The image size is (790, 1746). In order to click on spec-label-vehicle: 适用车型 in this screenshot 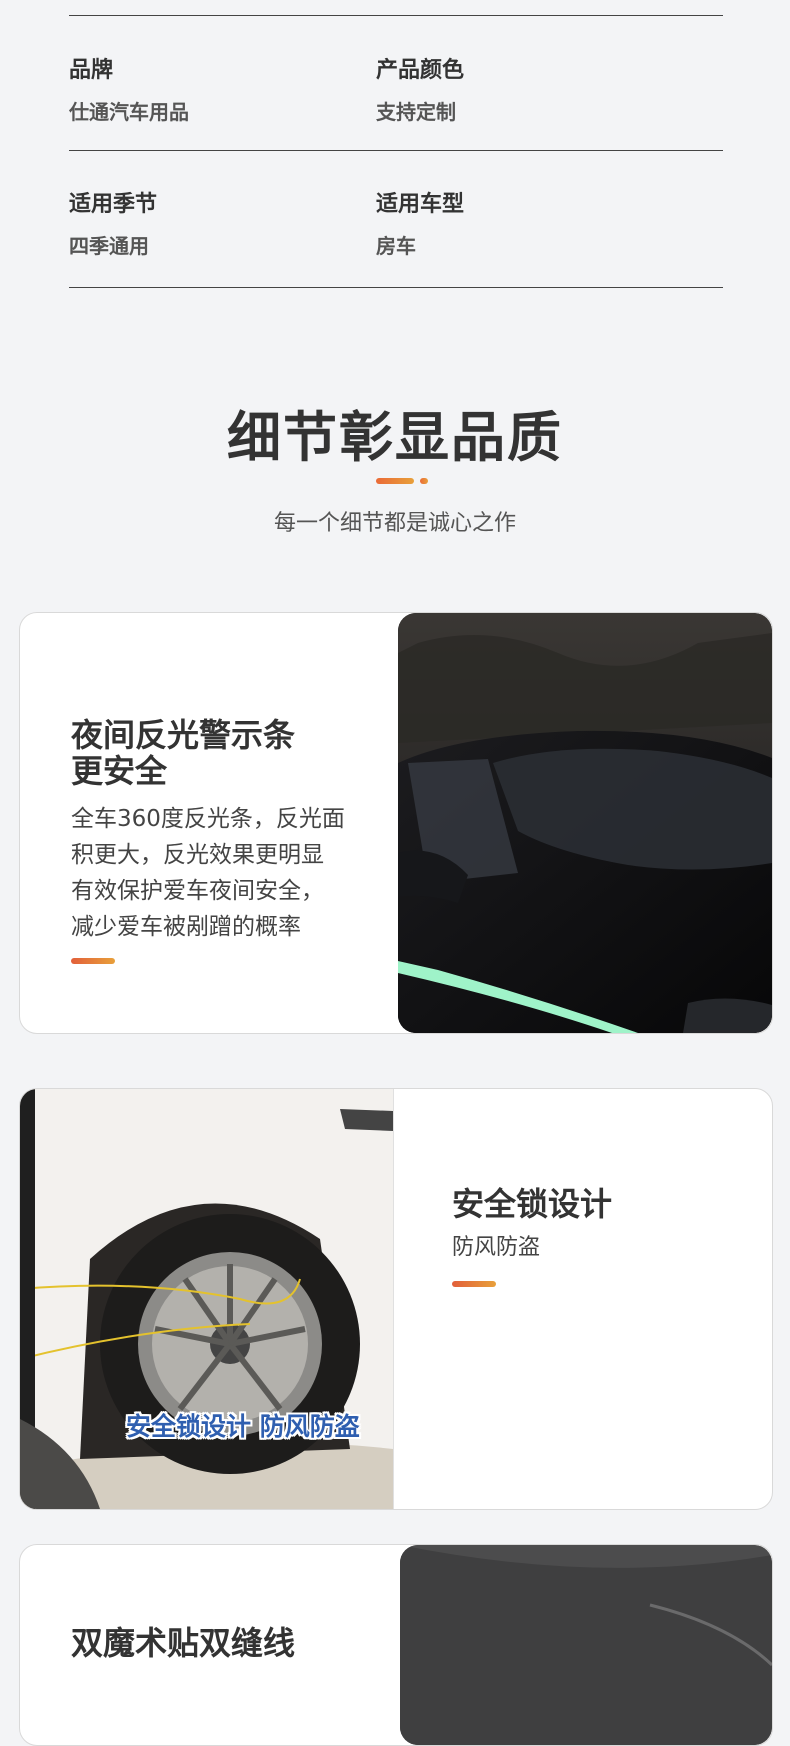, I will do `click(420, 204)`.